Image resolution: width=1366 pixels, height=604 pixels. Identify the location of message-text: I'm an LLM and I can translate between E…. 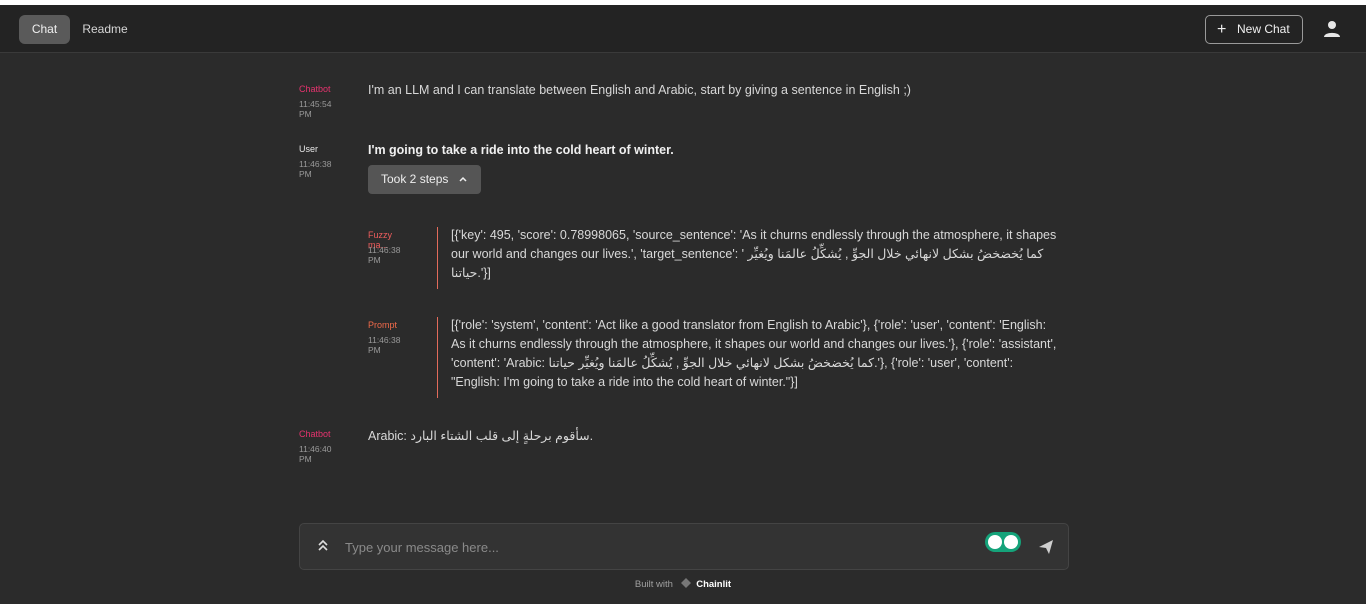
(639, 90).